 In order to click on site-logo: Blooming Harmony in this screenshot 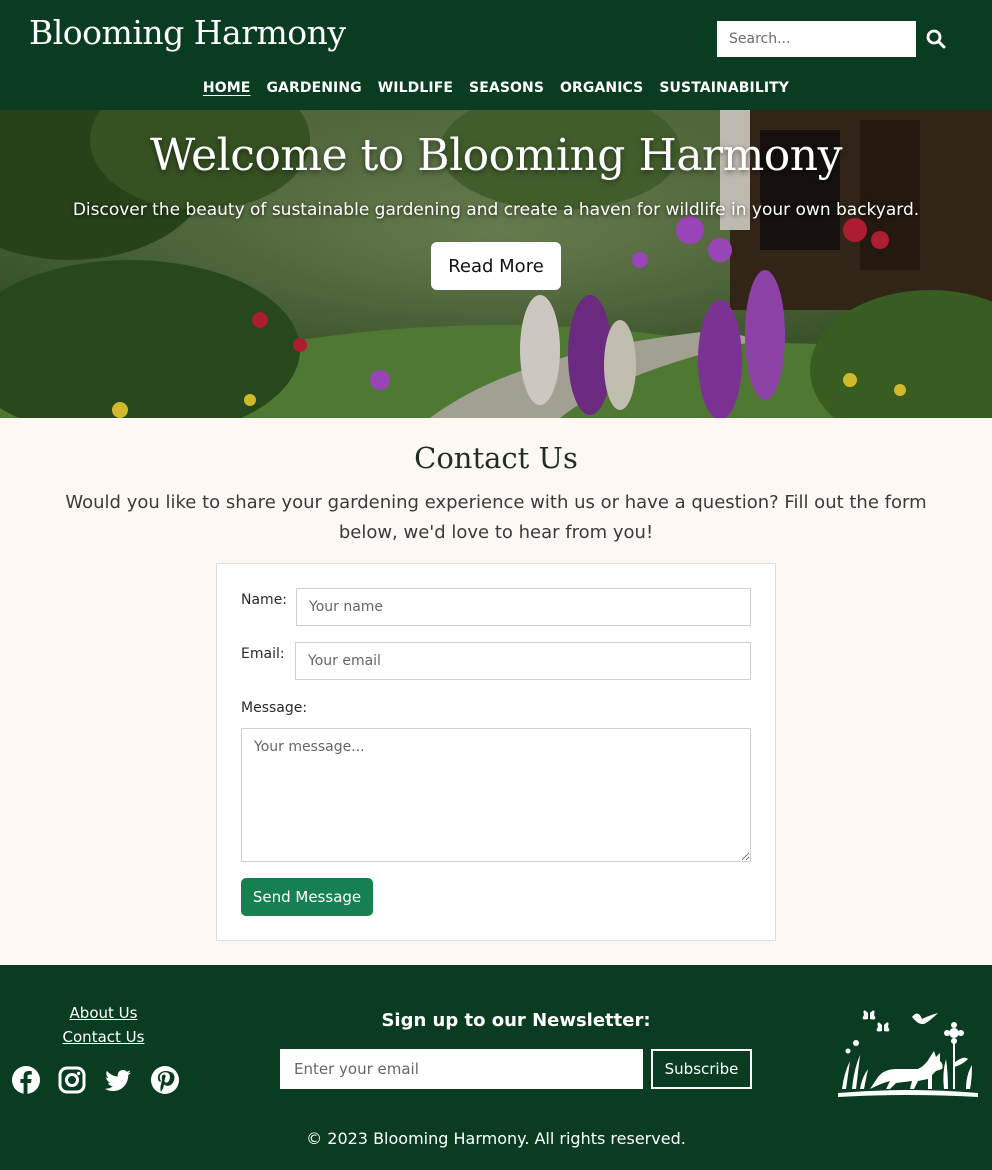, I will do `click(187, 32)`.